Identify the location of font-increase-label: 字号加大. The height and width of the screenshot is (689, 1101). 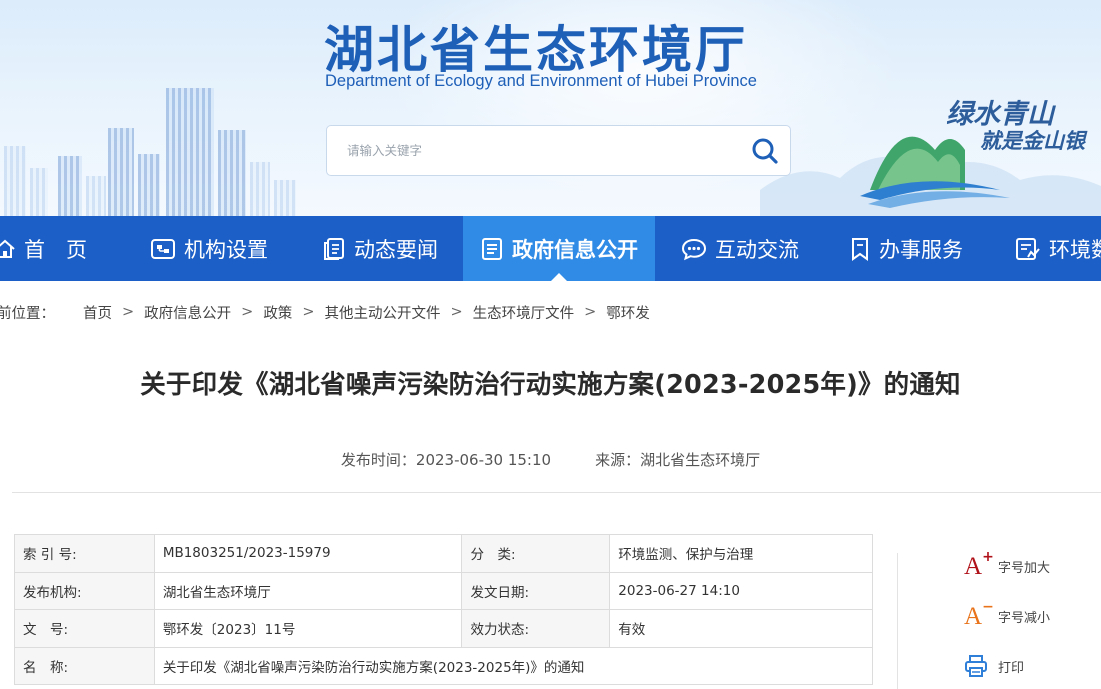
(1024, 568).